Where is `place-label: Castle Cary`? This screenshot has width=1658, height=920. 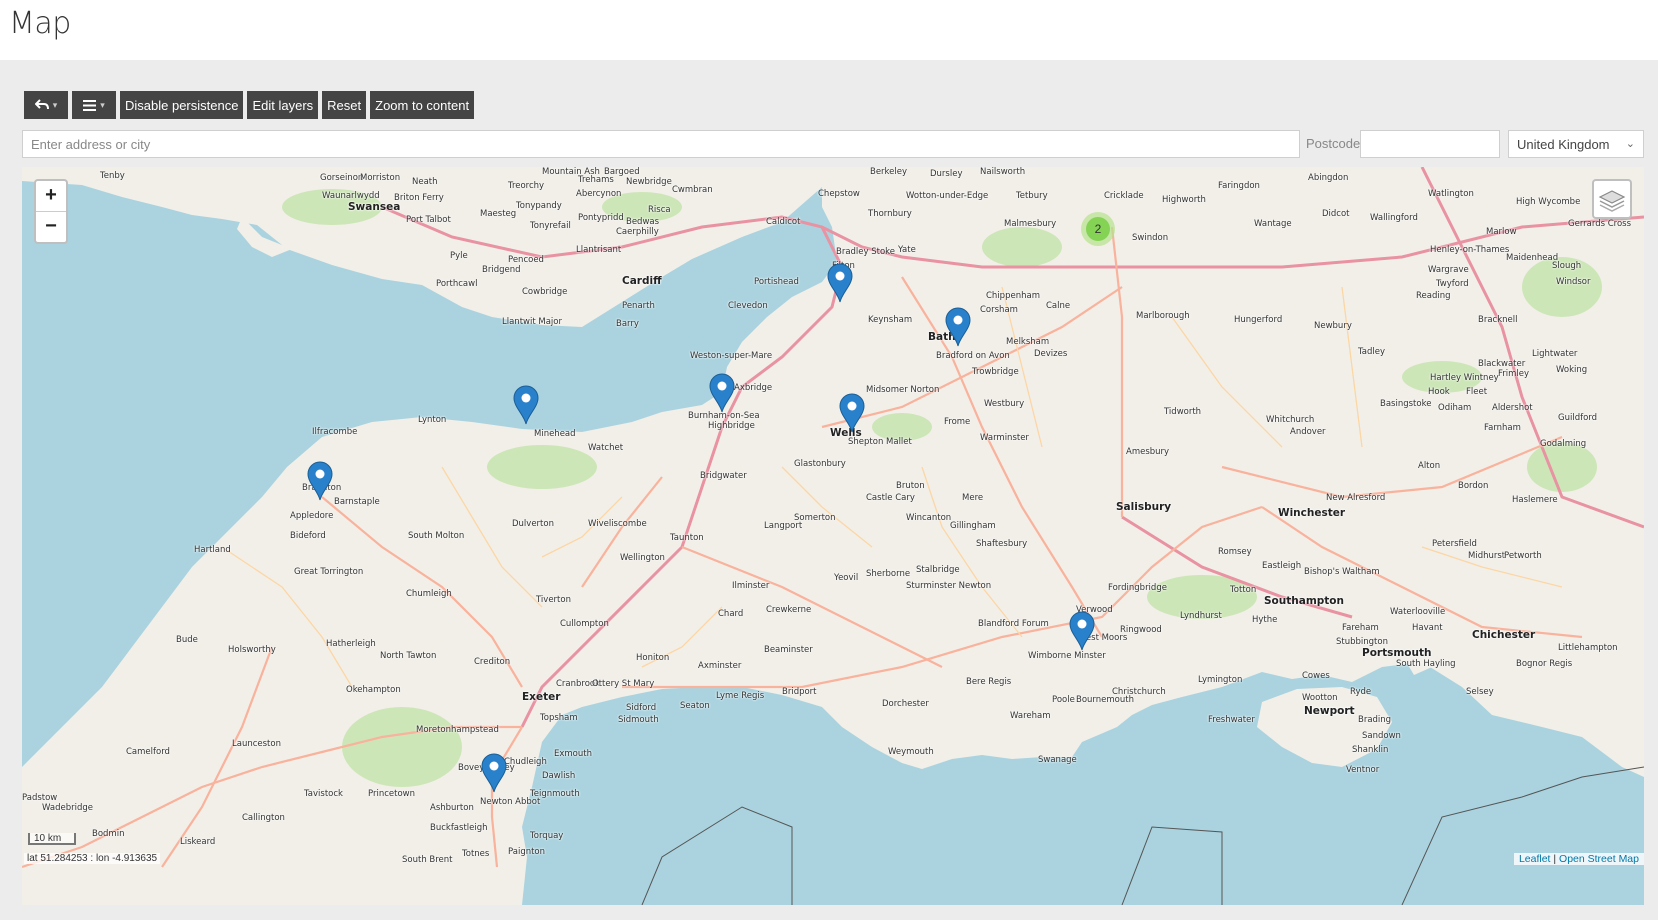 place-label: Castle Cary is located at coordinates (890, 498).